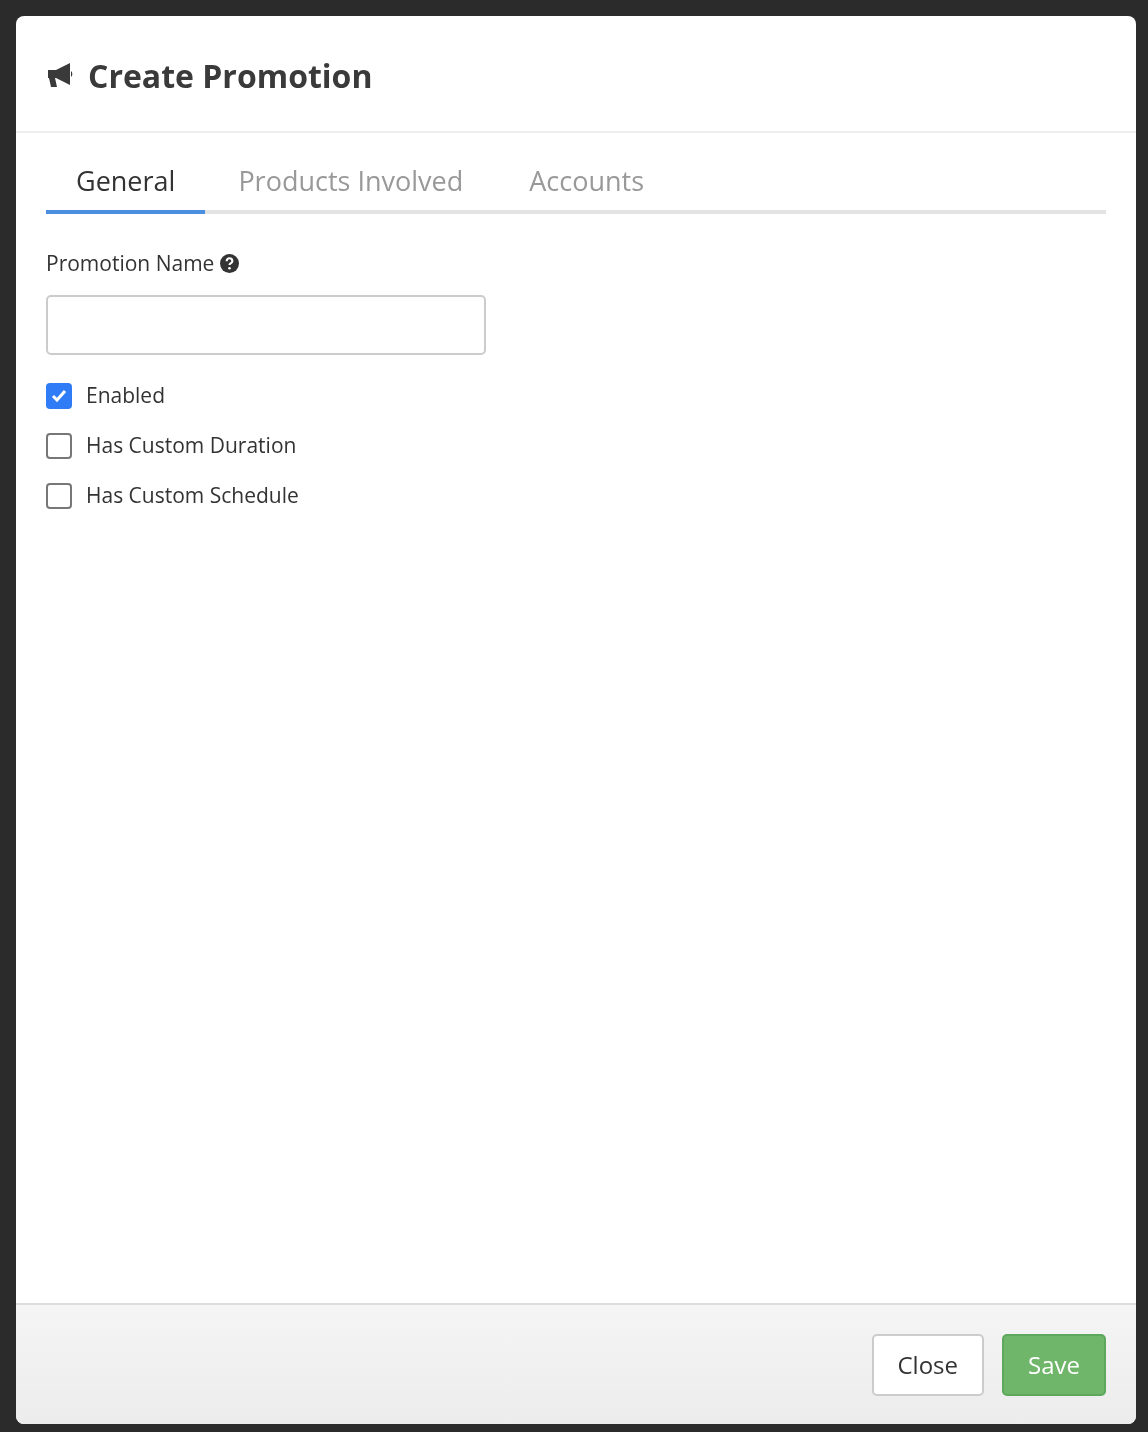 The width and height of the screenshot is (1148, 1432). Describe the element at coordinates (266, 325) in the screenshot. I see `input-field` at that location.